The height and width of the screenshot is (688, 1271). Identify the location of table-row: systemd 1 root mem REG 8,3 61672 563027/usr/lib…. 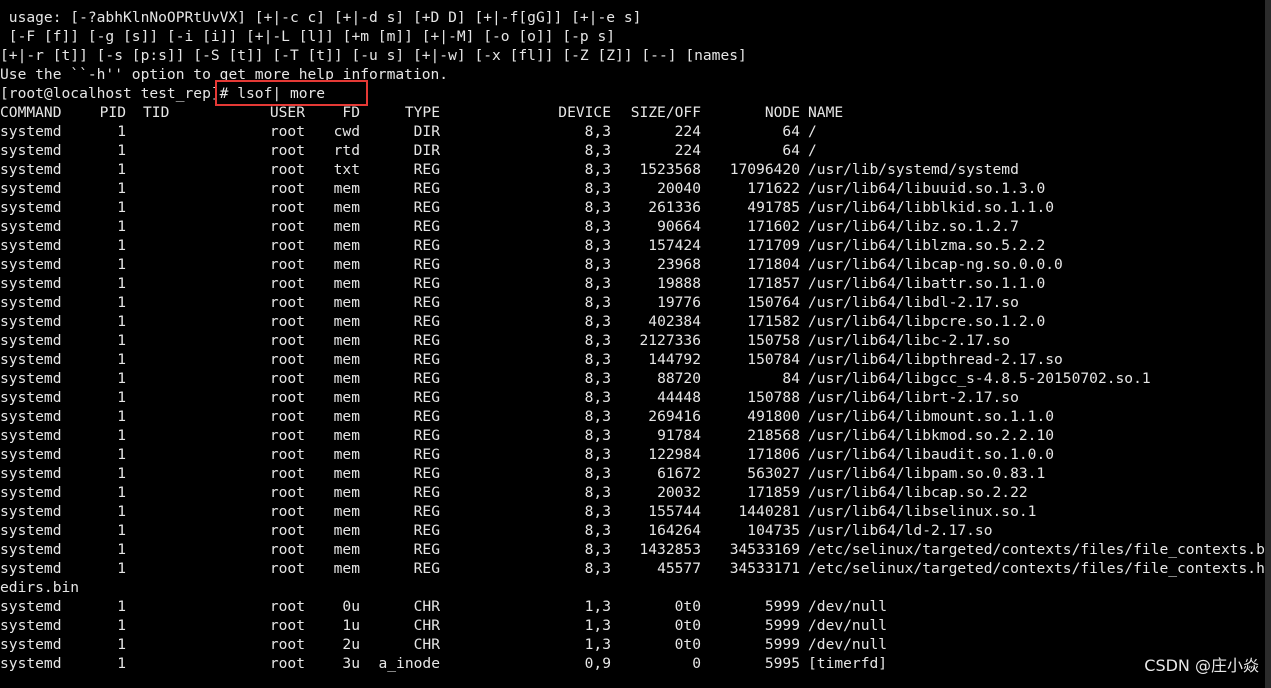
(635, 473).